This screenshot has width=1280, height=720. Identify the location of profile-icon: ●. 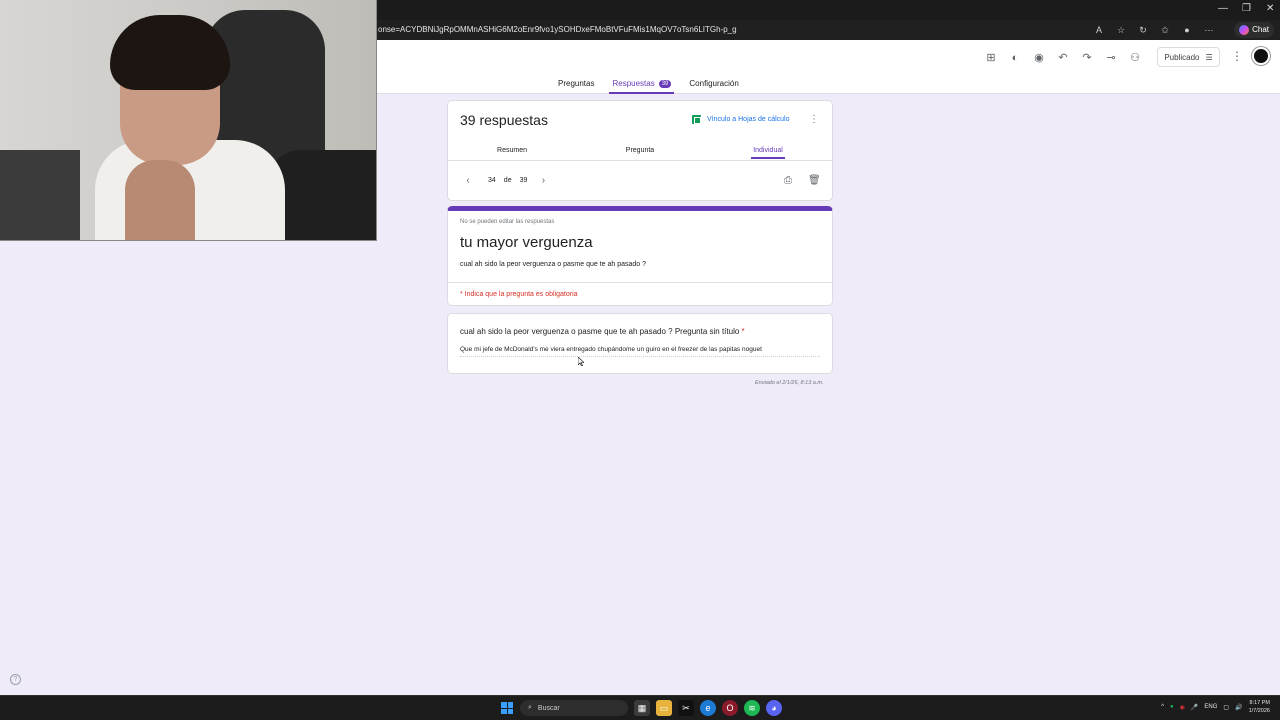
(1187, 30).